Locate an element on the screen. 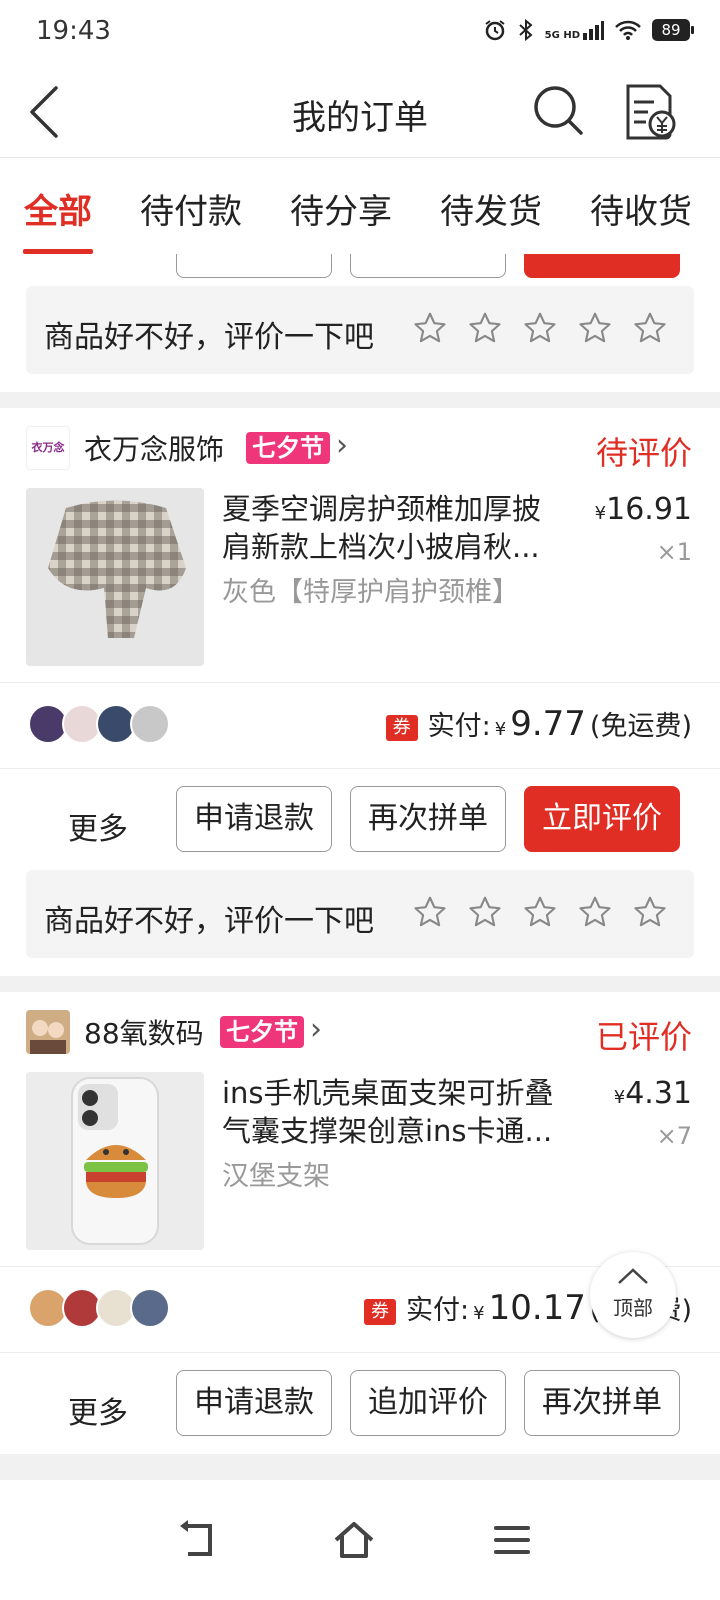 This screenshot has height=1600, width=720. coupon-badge: 券 is located at coordinates (380, 1312).